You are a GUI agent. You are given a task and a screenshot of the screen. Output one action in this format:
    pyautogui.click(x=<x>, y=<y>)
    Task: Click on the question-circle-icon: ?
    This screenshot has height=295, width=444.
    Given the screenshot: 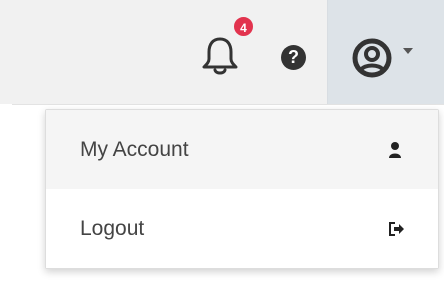 What is the action you would take?
    pyautogui.click(x=293, y=57)
    